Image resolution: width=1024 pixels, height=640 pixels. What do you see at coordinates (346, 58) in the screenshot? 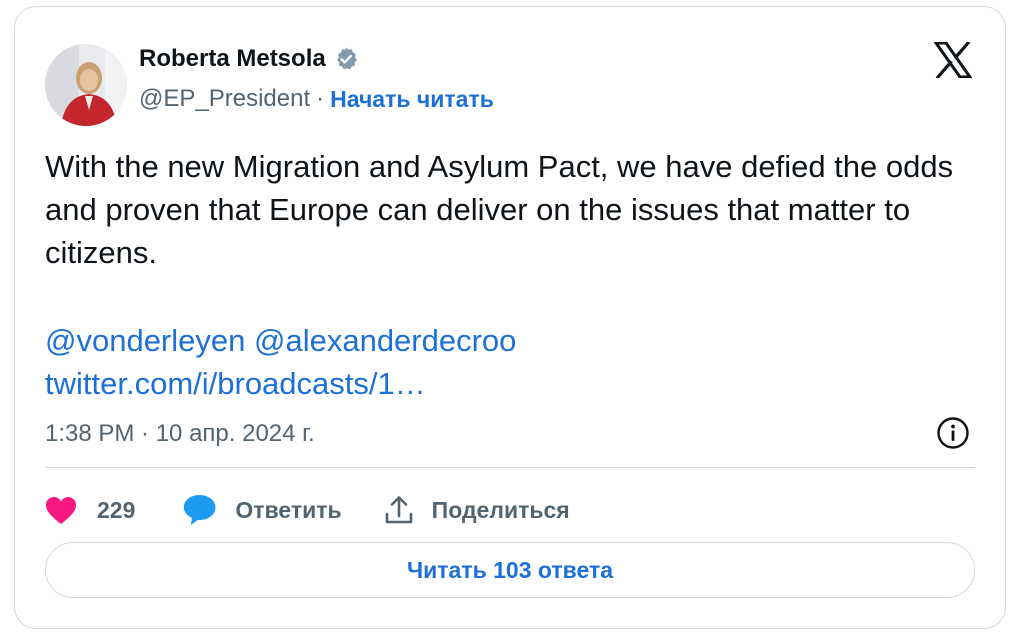
I see `verified-badge-icon` at bounding box center [346, 58].